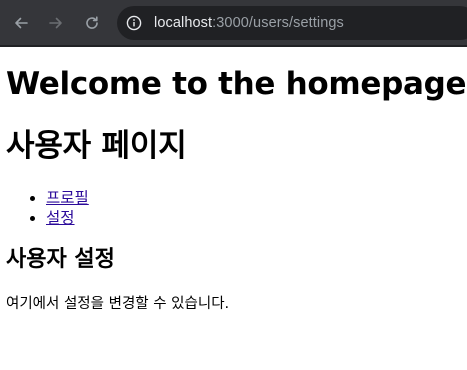 The width and height of the screenshot is (467, 370). I want to click on back-button, so click(21, 23).